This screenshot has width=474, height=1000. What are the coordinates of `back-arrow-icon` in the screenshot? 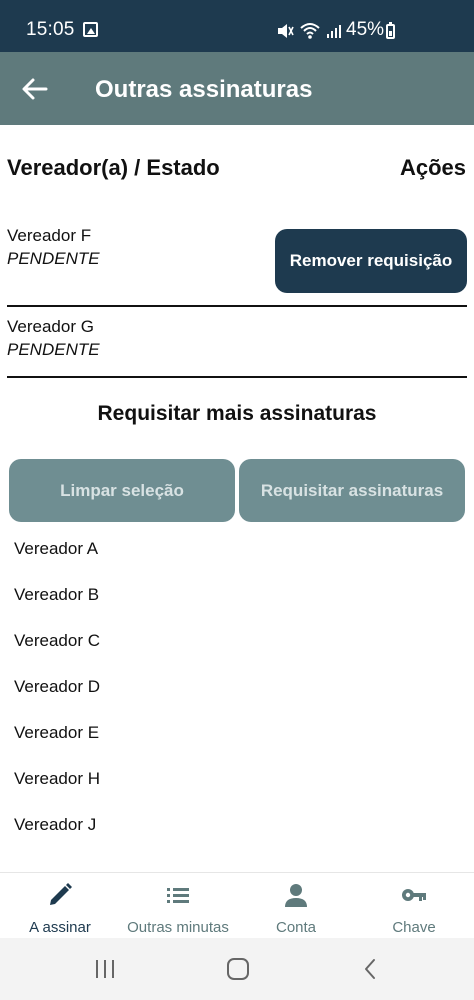 It's located at (35, 89).